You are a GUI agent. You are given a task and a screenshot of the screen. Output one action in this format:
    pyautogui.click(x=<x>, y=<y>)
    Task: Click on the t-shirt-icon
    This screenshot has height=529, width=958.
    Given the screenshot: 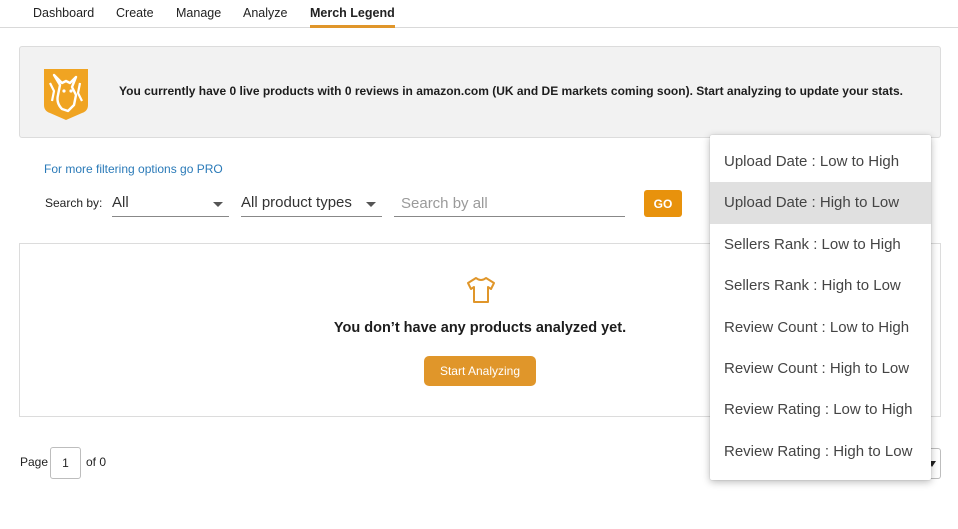 What is the action you would take?
    pyautogui.click(x=481, y=290)
    